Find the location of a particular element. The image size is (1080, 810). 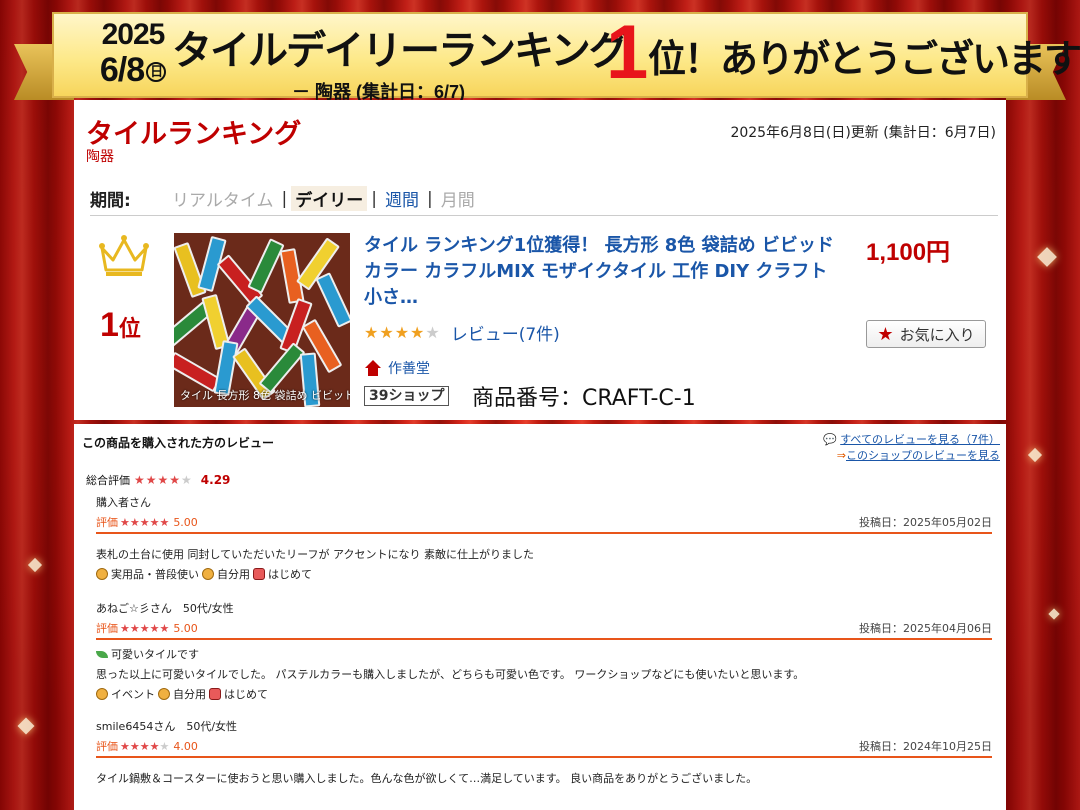

star-icon: ★ is located at coordinates (885, 334).